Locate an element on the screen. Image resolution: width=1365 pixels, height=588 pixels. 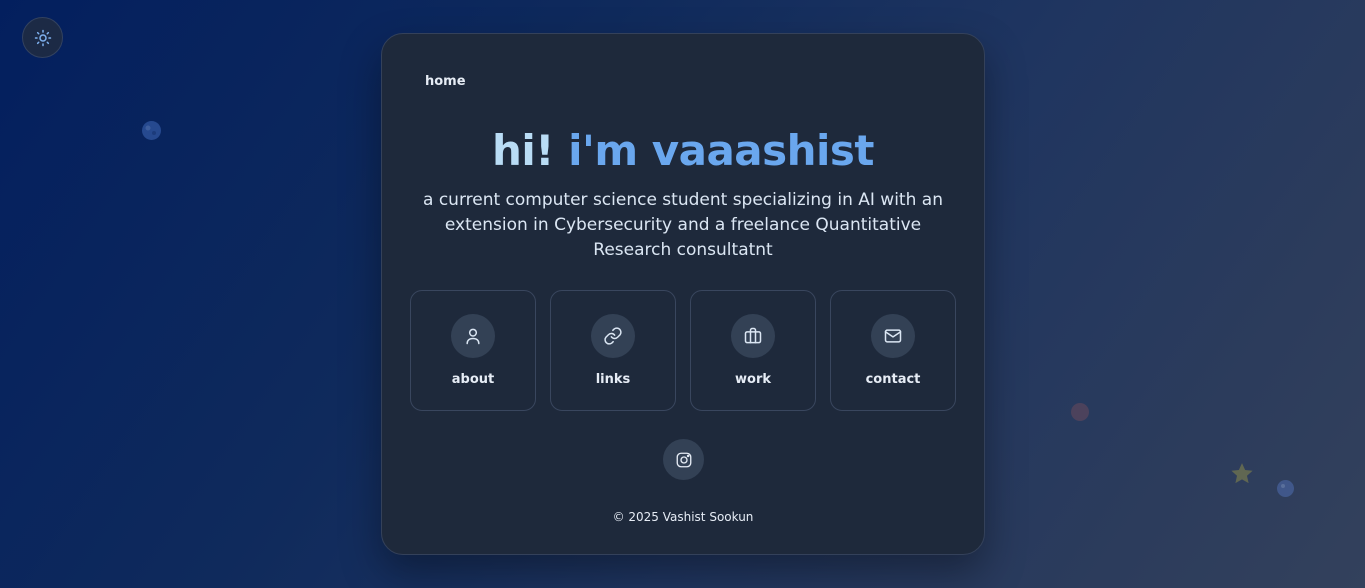
link-icon is located at coordinates (613, 336).